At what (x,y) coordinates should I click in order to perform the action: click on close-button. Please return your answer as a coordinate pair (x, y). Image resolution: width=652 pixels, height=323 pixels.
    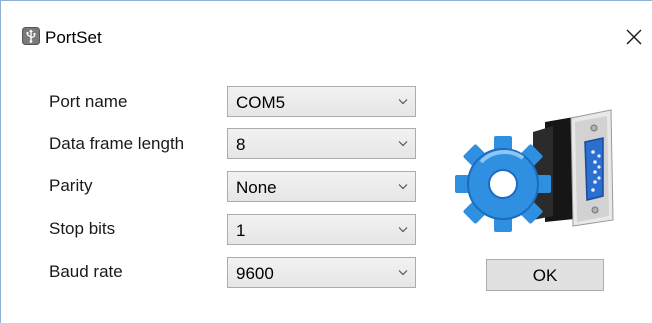
    Looking at the image, I should click on (634, 37).